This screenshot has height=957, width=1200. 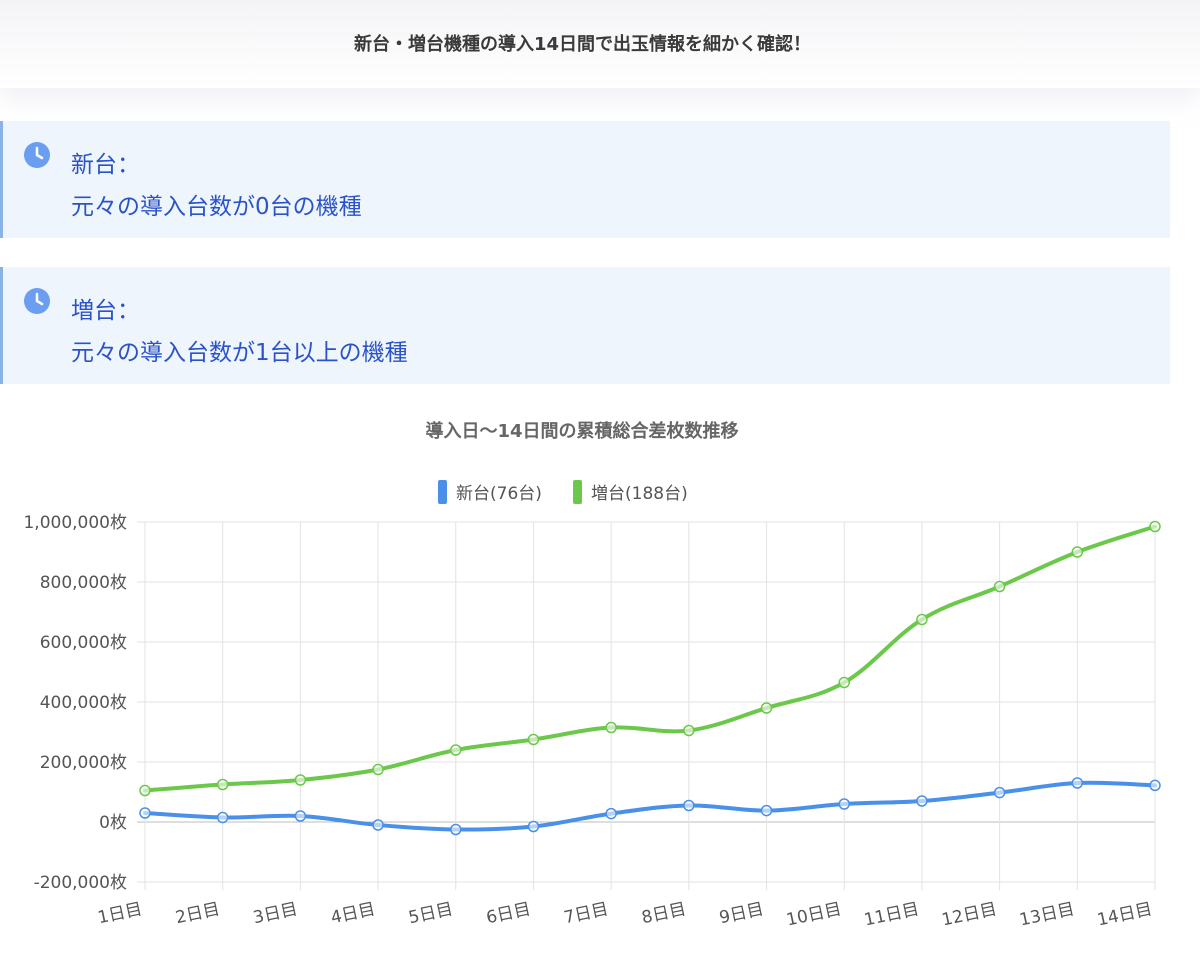 What do you see at coordinates (239, 353) in the screenshot?
I see `info-box-description: 元々の導入台数が1台以上の機種` at bounding box center [239, 353].